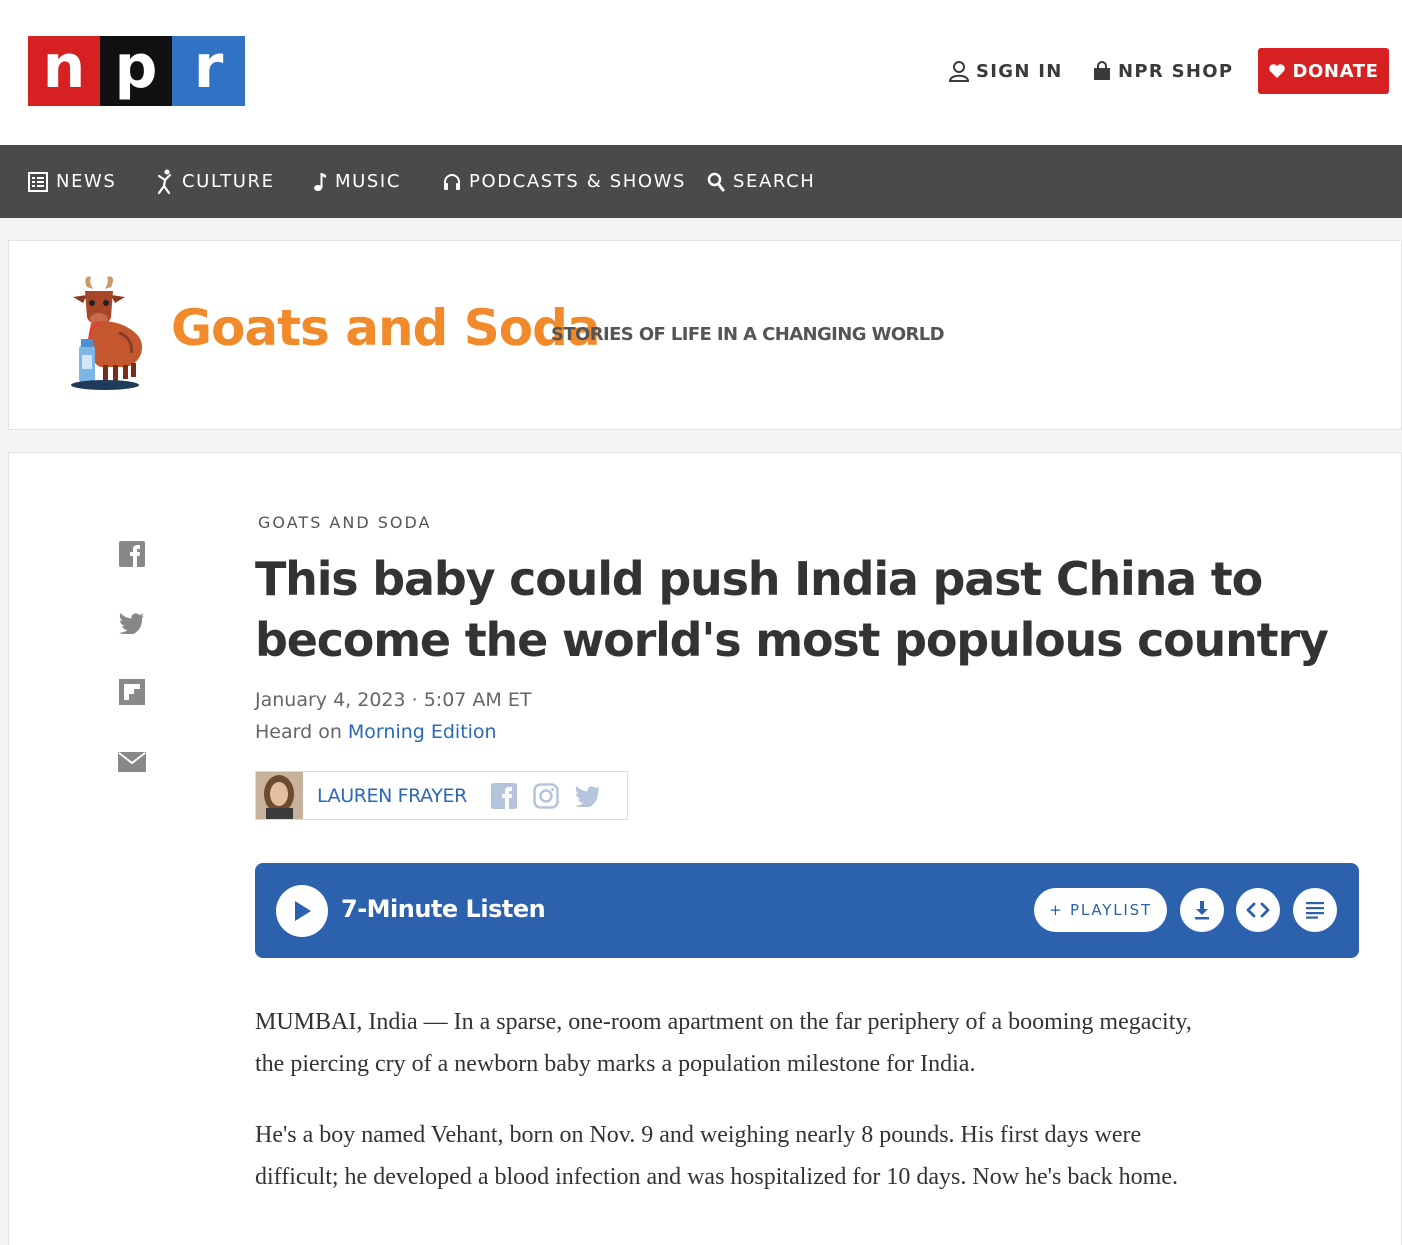  What do you see at coordinates (1019, 71) in the screenshot?
I see `sign-in-label: SIGN IN` at bounding box center [1019, 71].